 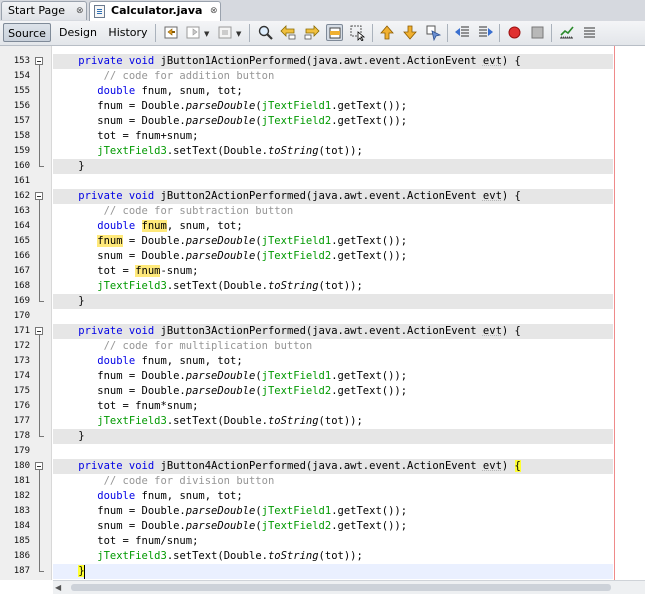 What do you see at coordinates (333, 136) in the screenshot?
I see `code-line: tot = fnum+snum;` at bounding box center [333, 136].